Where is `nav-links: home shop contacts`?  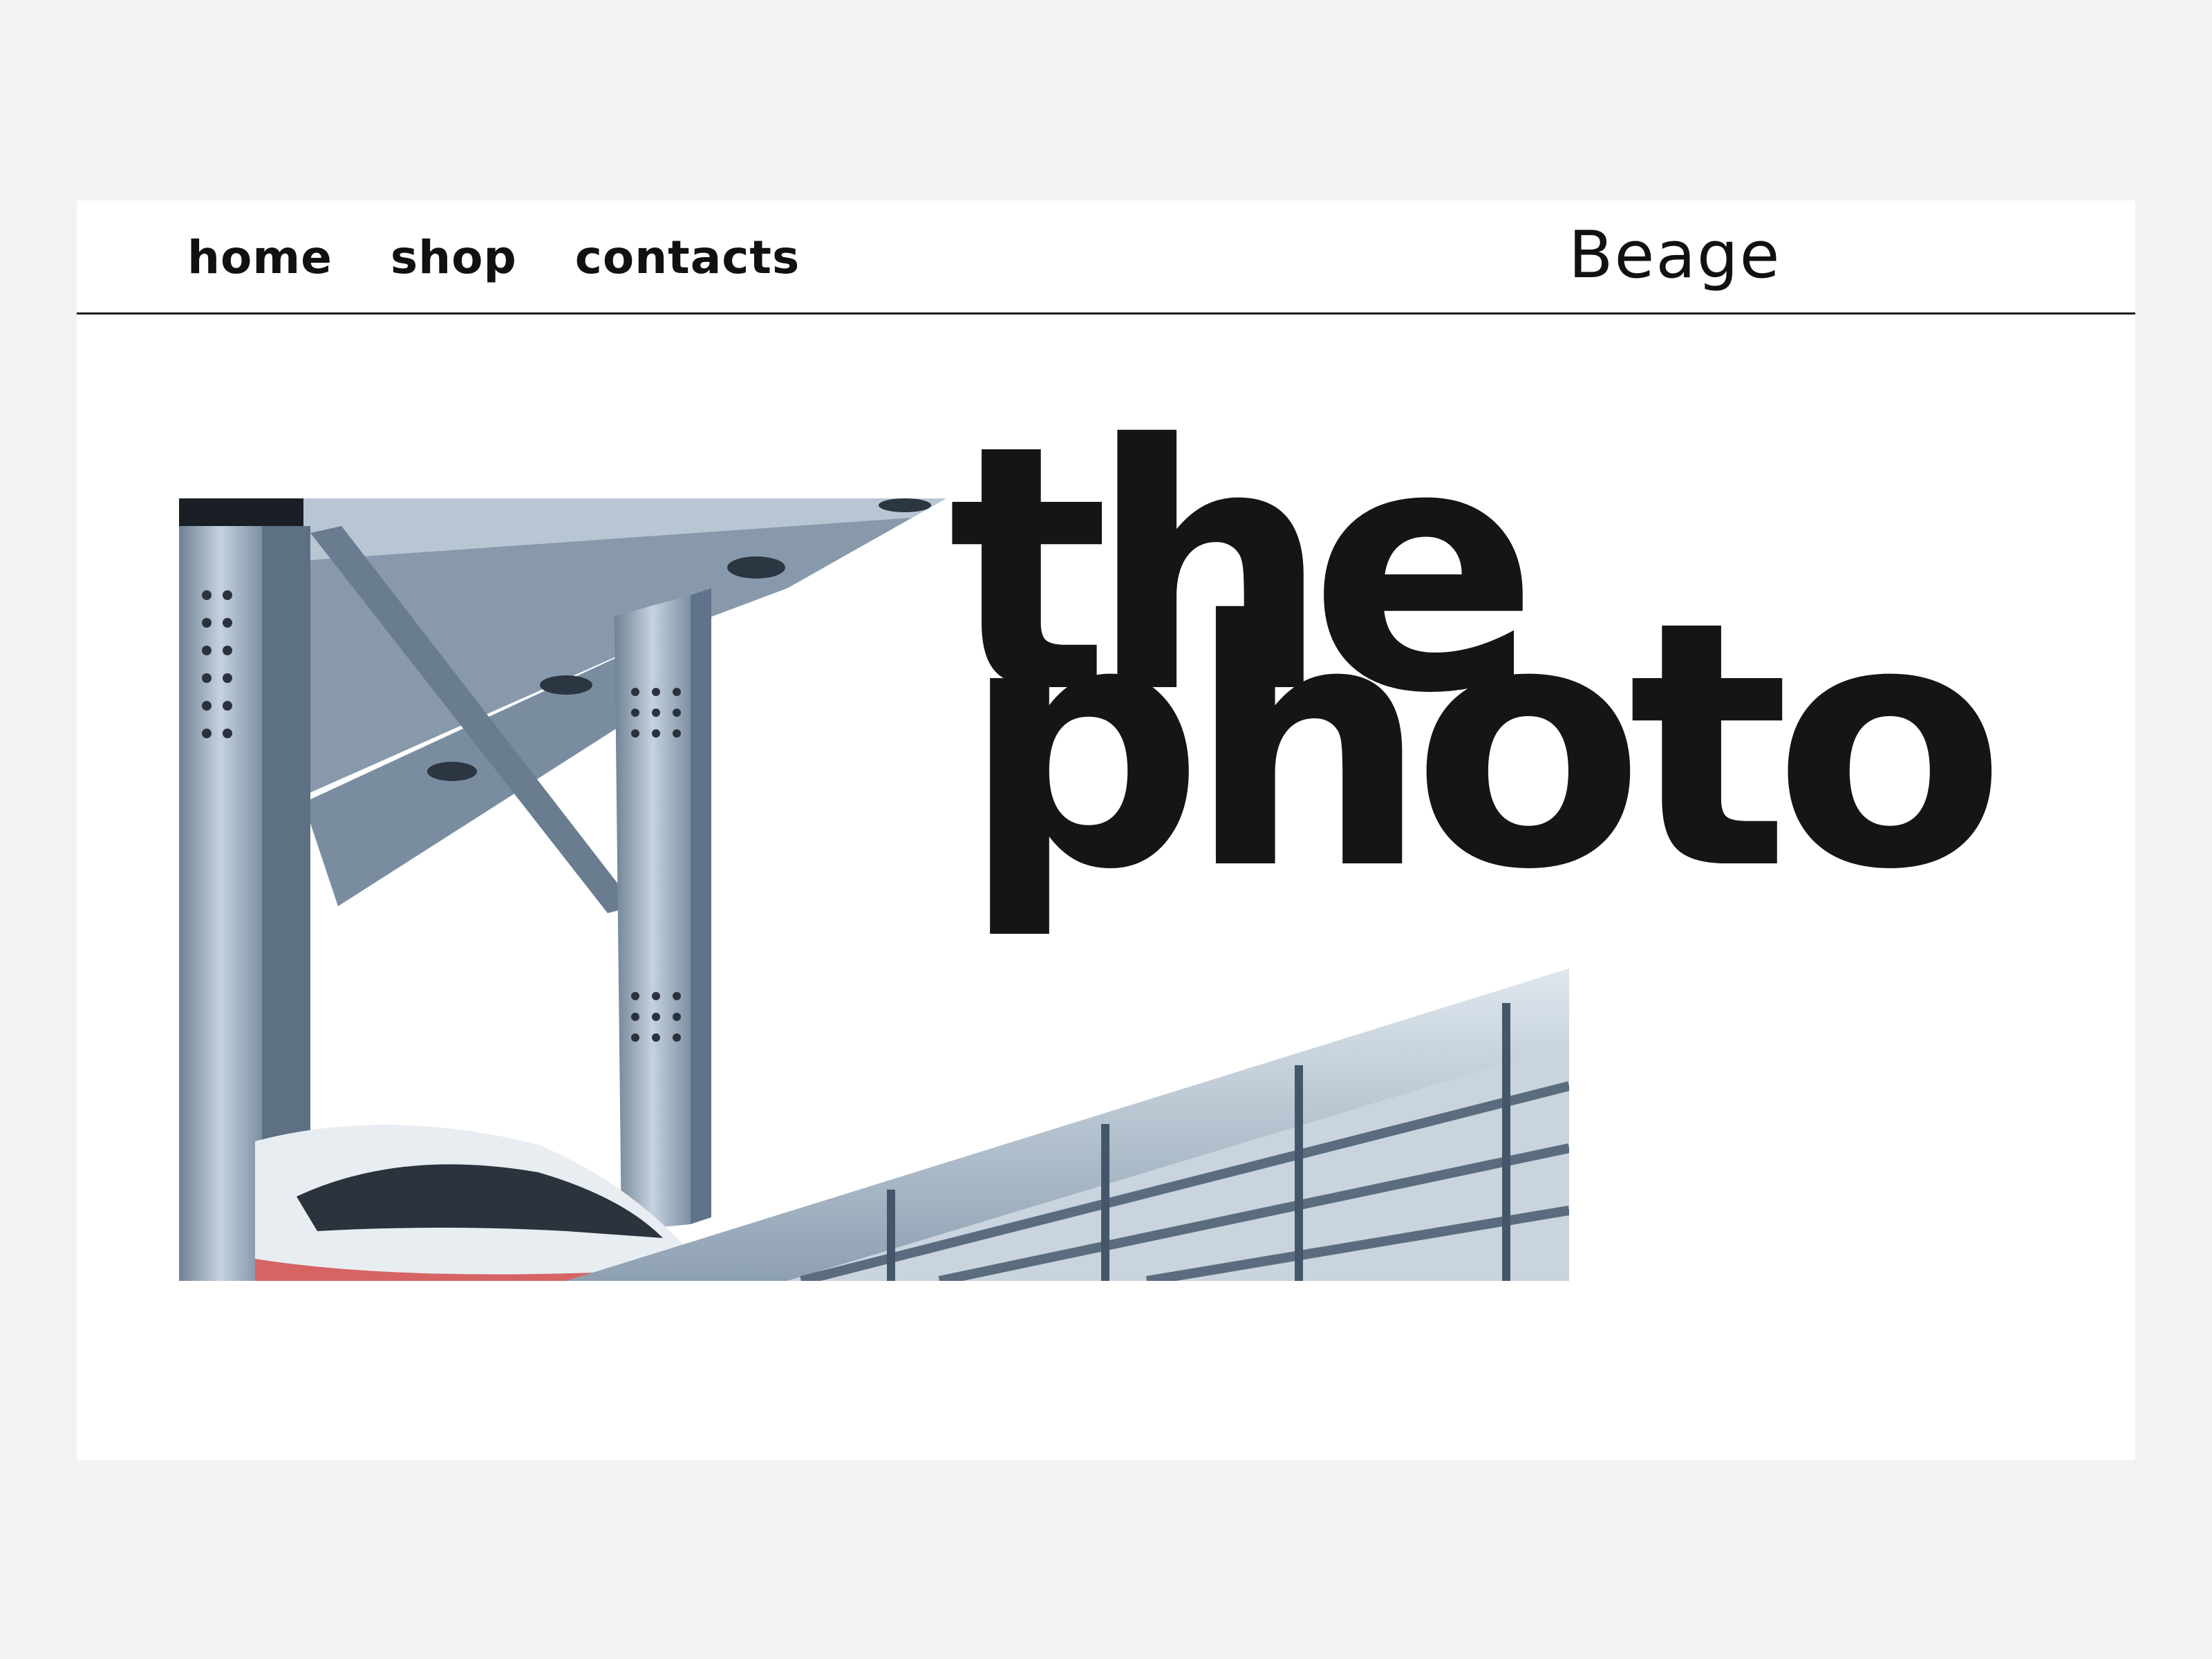
nav-links: home shop contacts is located at coordinates (494, 257).